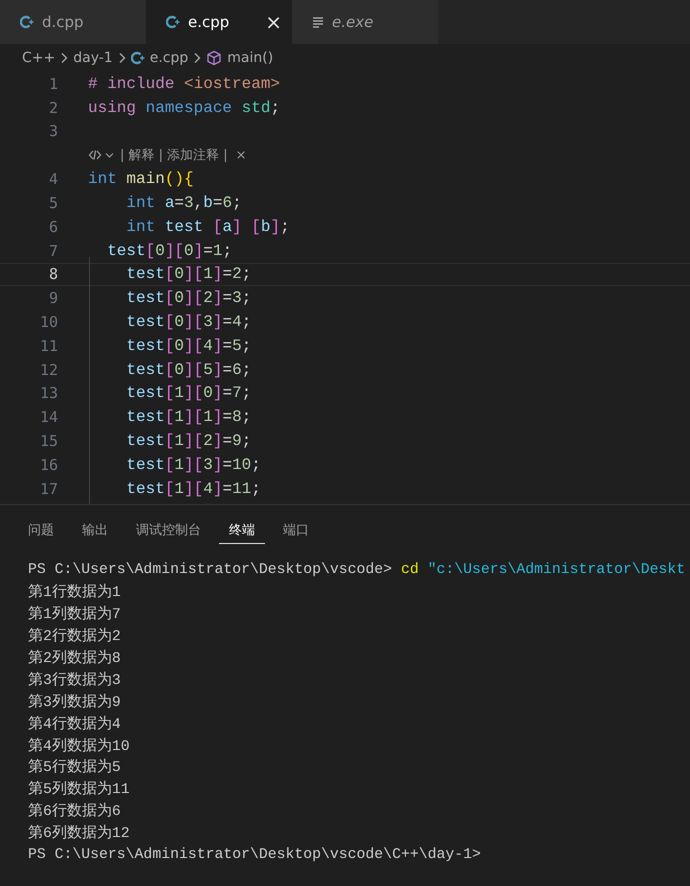 The image size is (690, 886). I want to click on editor-tab: e.cpp ×, so click(219, 22).